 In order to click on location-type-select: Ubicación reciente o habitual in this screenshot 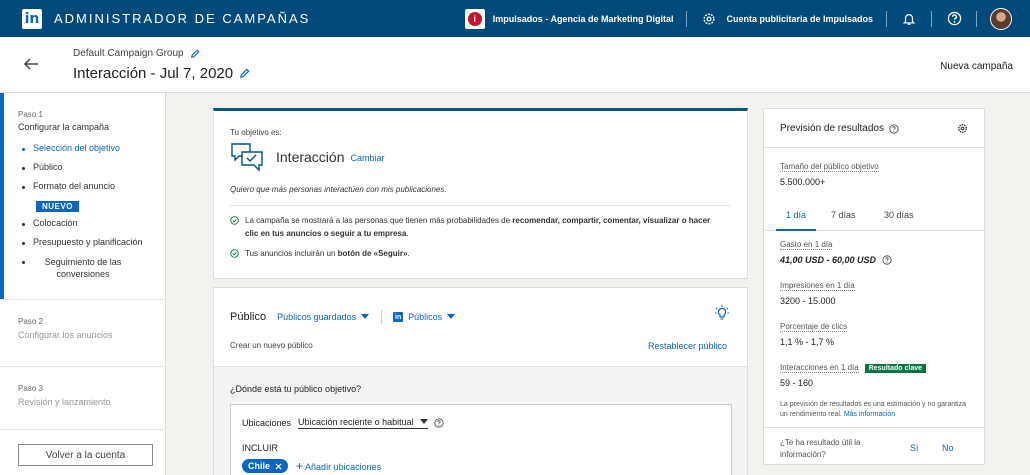, I will do `click(363, 423)`.